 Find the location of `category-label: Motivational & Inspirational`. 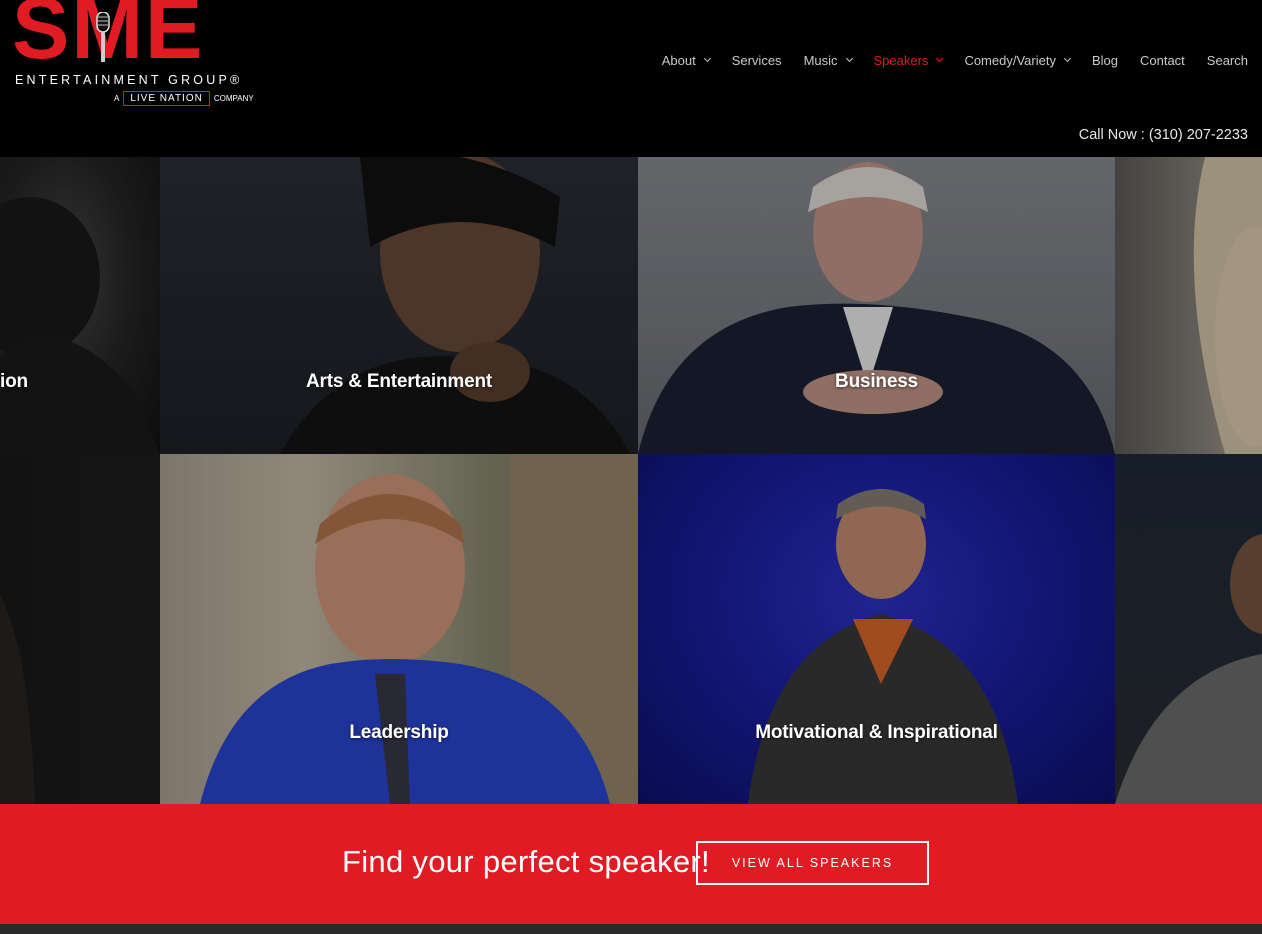

category-label: Motivational & Inspirational is located at coordinates (876, 732).